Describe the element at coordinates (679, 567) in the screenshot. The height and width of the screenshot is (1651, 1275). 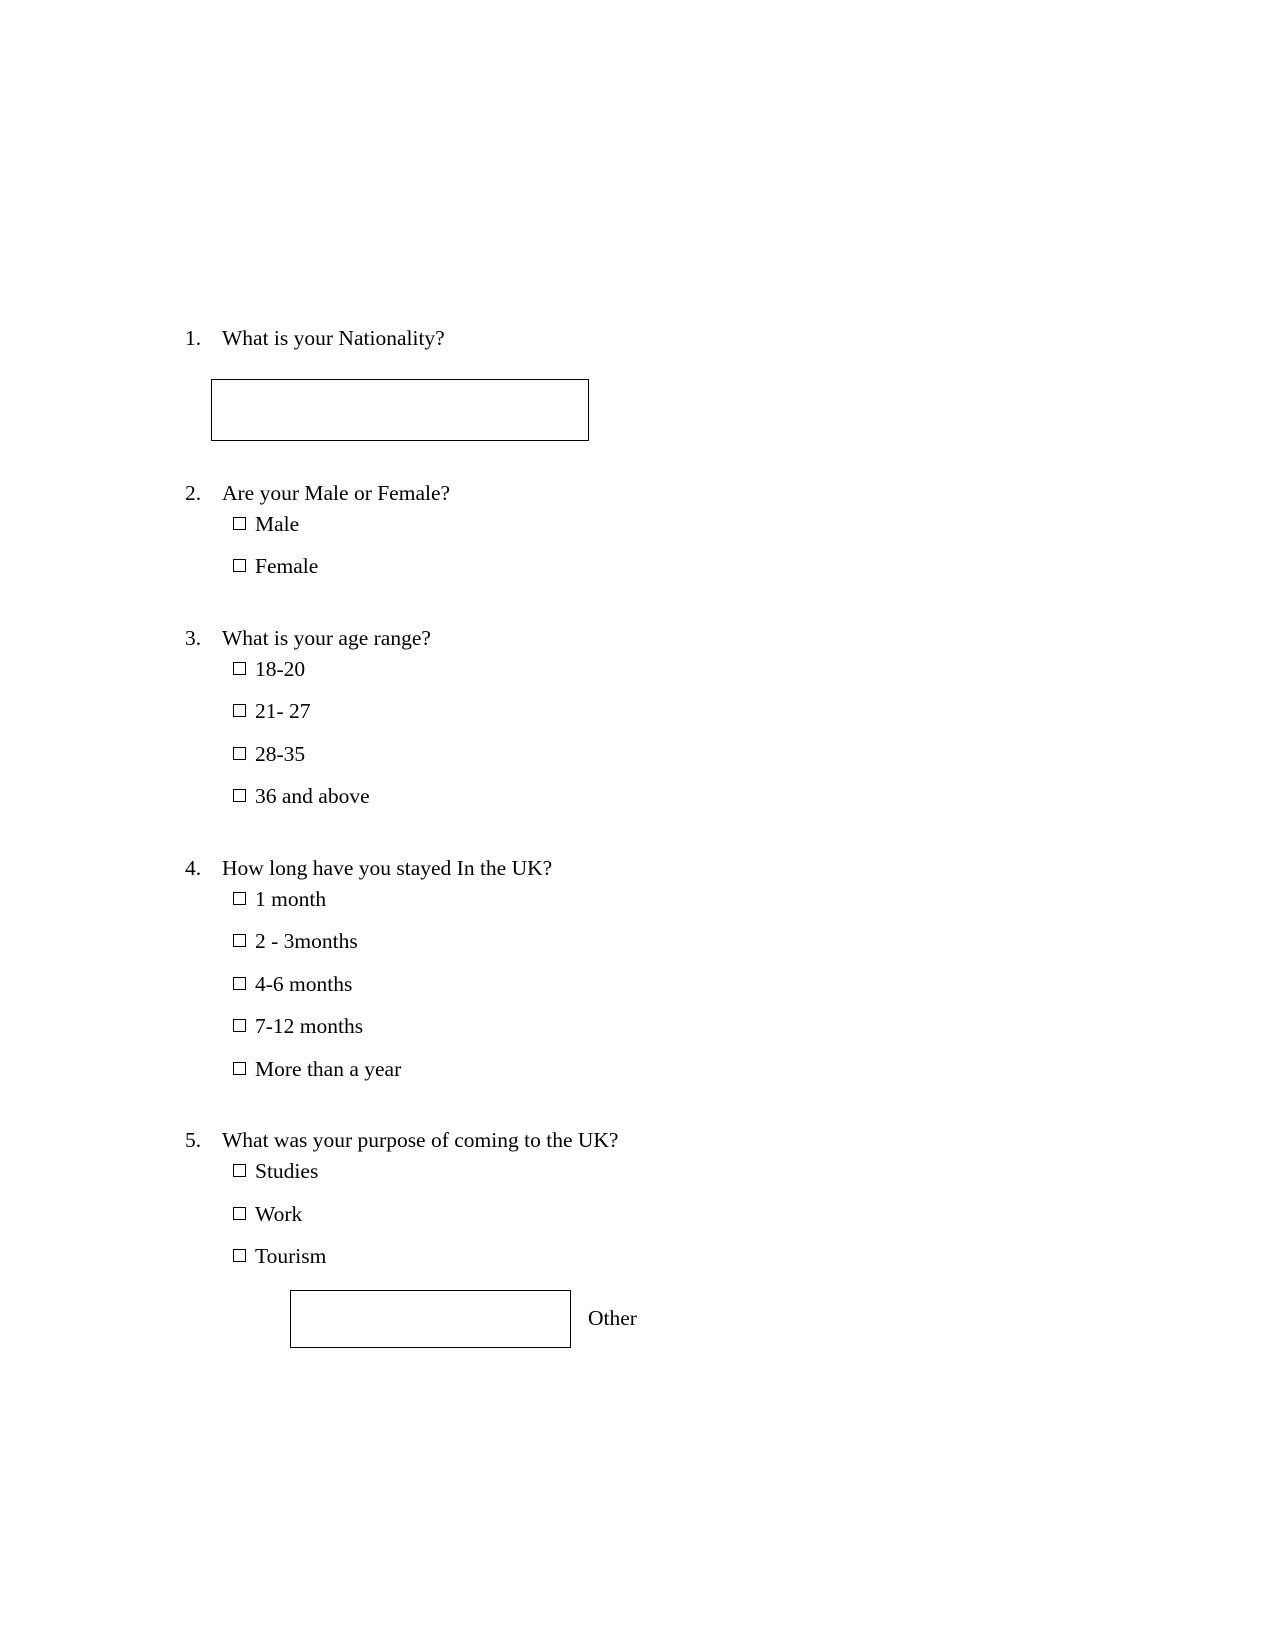
I see `option-row: Female` at that location.